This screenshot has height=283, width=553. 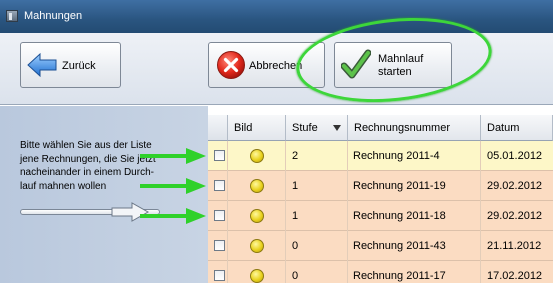 What do you see at coordinates (218, 128) in the screenshot?
I see `table-corner` at bounding box center [218, 128].